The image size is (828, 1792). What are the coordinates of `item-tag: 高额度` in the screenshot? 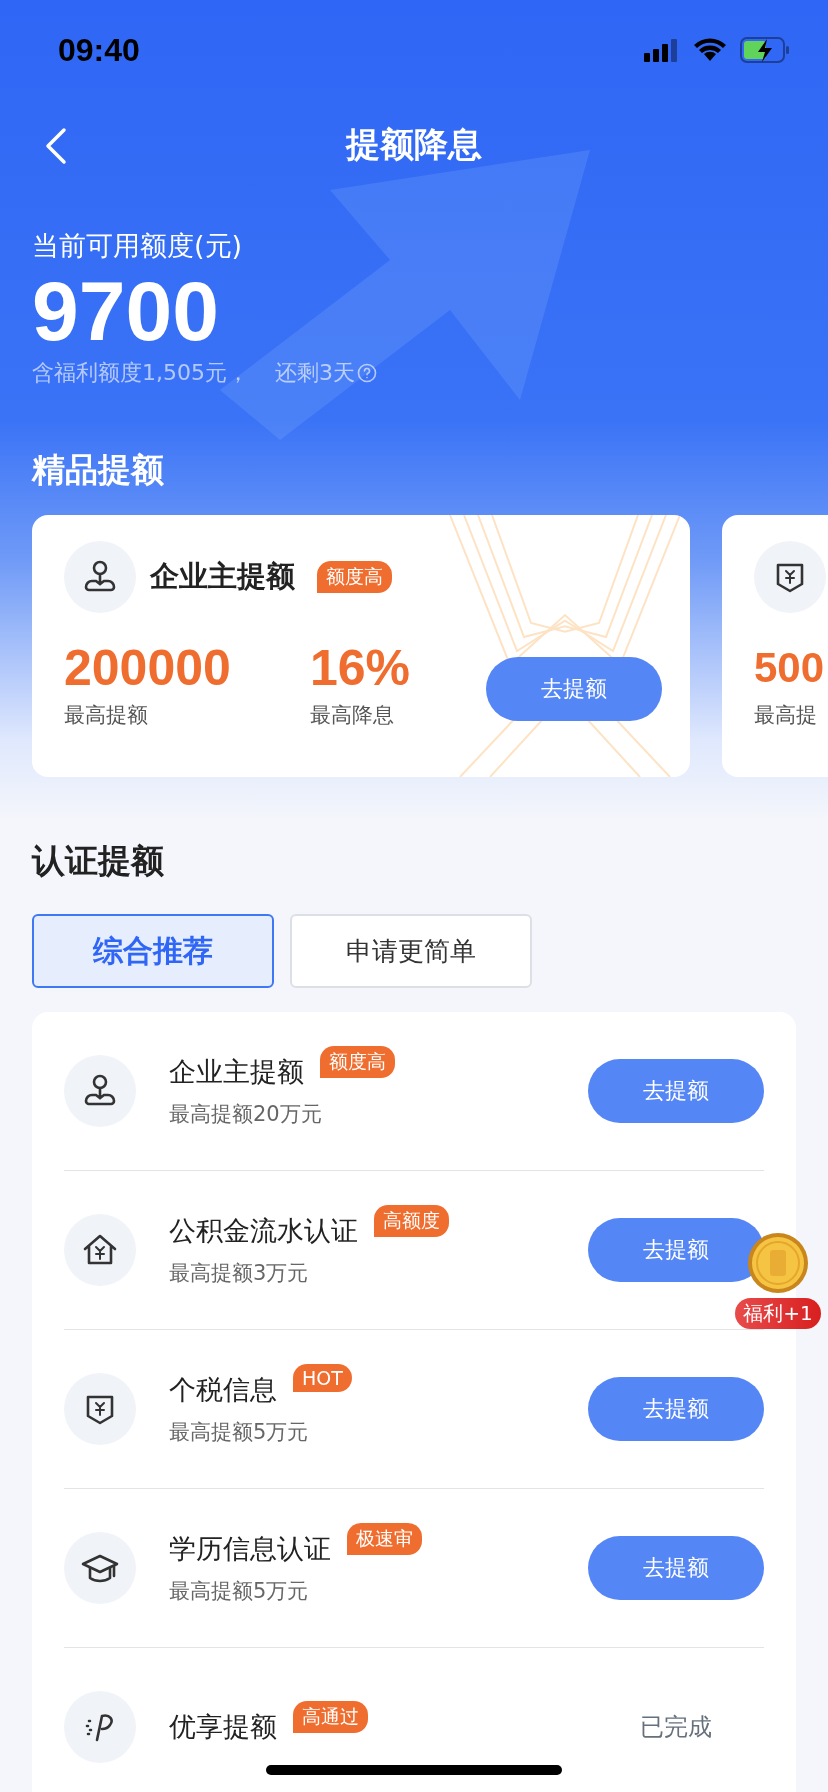 It's located at (411, 1221).